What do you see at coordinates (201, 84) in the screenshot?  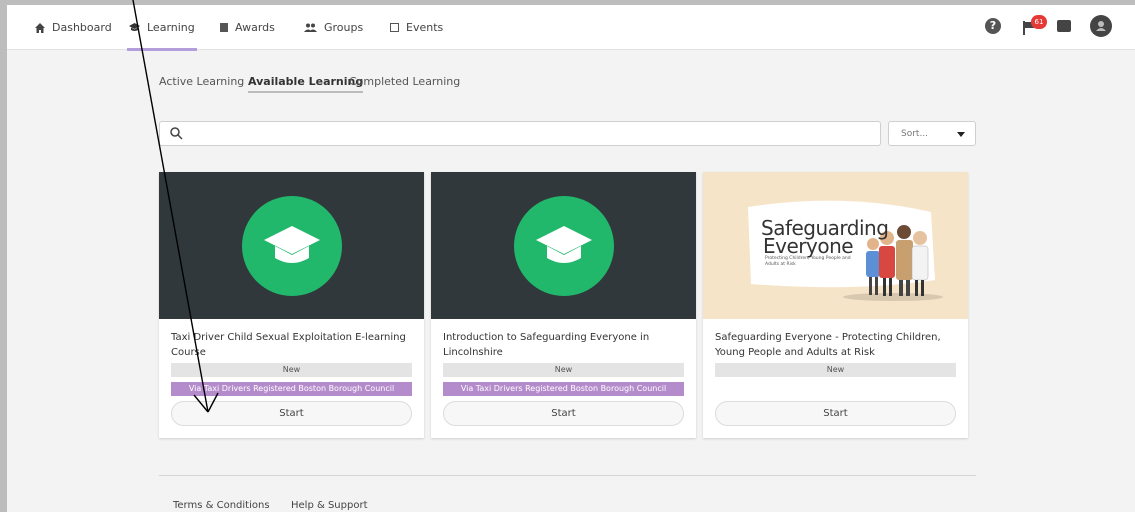 I see `tab-active-learning: Active Learning` at bounding box center [201, 84].